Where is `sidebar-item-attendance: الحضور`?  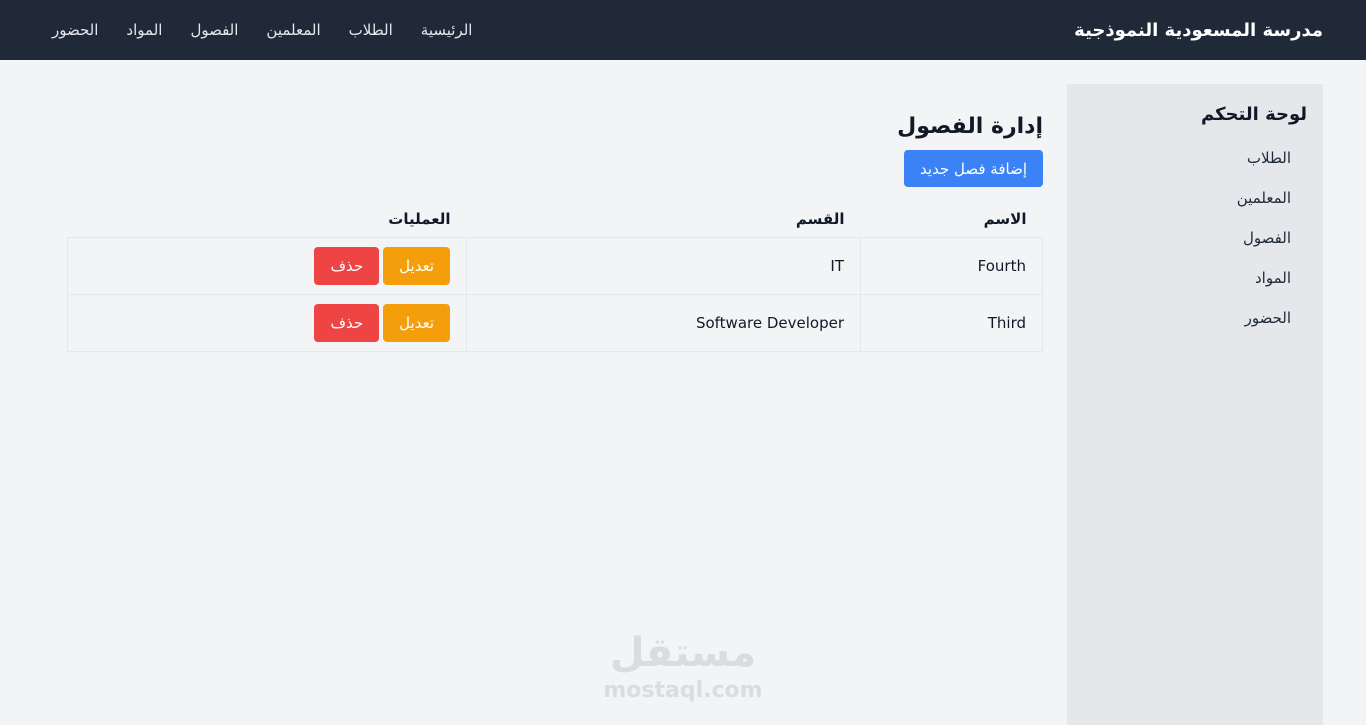 sidebar-item-attendance: الحضور is located at coordinates (1195, 327).